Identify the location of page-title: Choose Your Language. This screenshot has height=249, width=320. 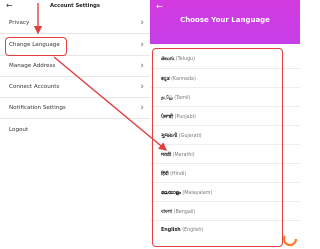
(225, 20).